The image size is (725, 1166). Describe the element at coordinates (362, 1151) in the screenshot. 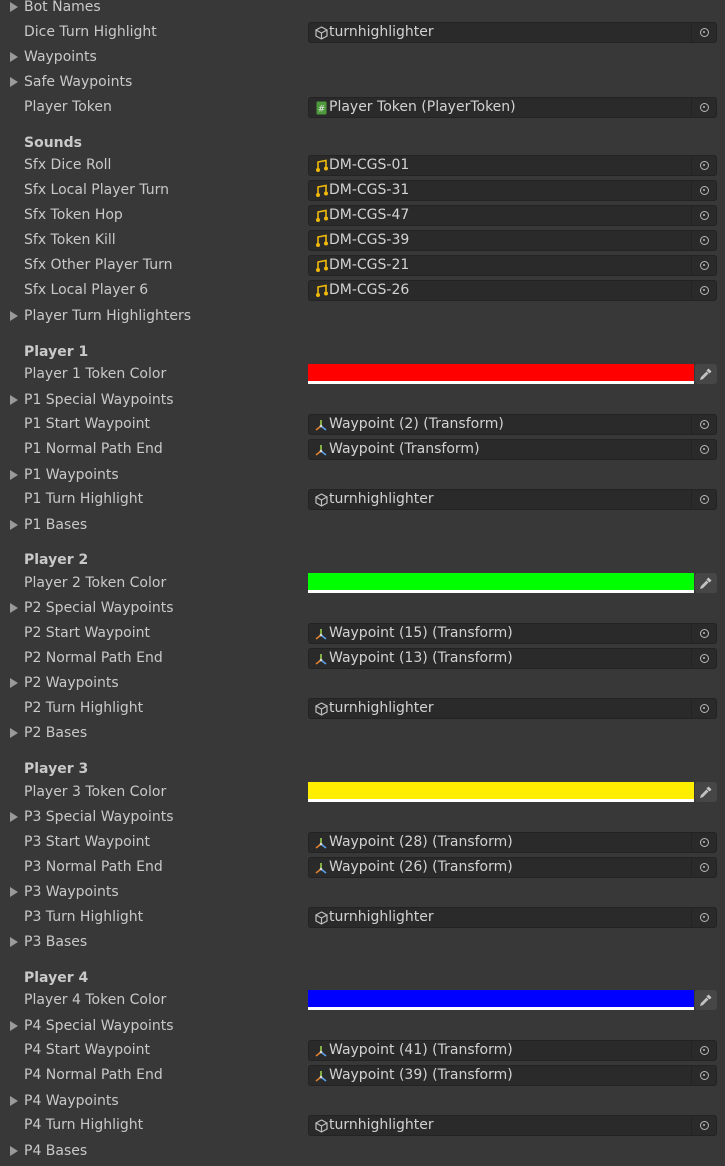

I see `row-p4-bases: P4 Bases` at that location.